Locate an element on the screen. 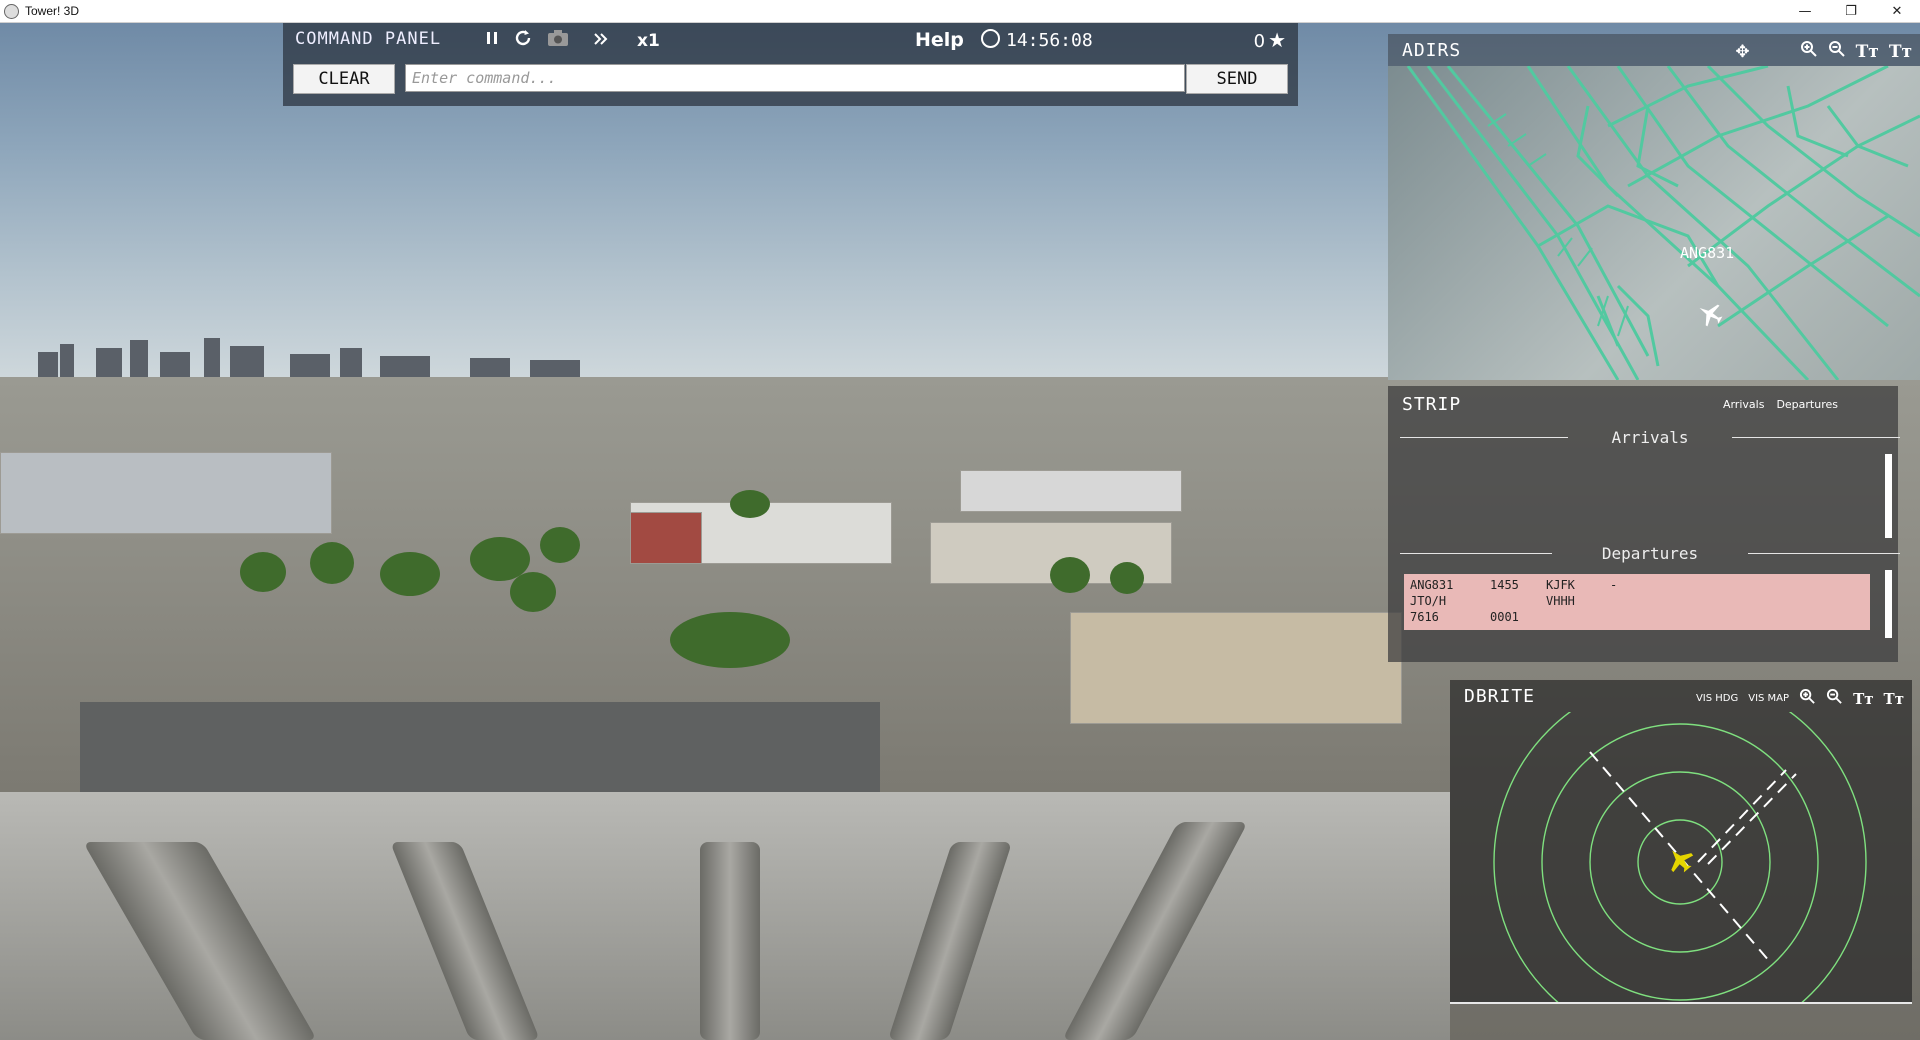 This screenshot has width=1920, height=1040. dbrite-radar is located at coordinates (1681, 857).